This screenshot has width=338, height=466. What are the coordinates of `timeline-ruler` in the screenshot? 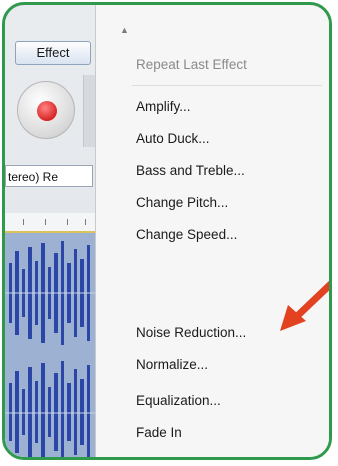 It's located at (50, 223).